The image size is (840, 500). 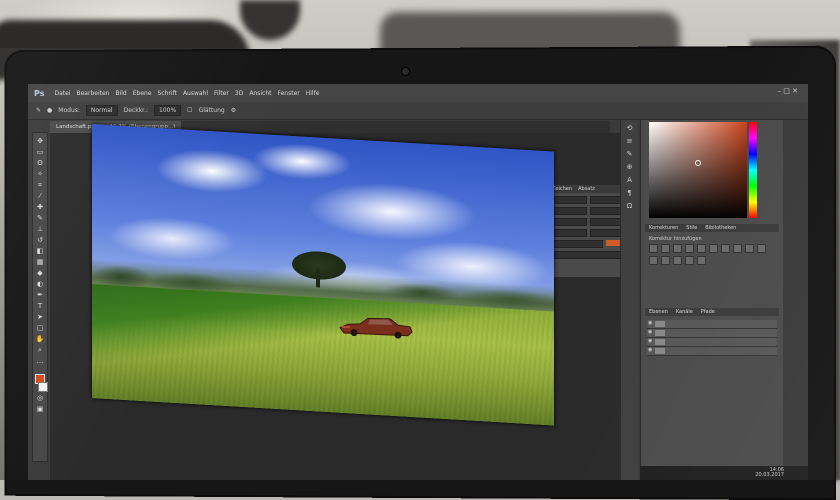 I want to click on menu-ebene: Ebene, so click(x=142, y=93).